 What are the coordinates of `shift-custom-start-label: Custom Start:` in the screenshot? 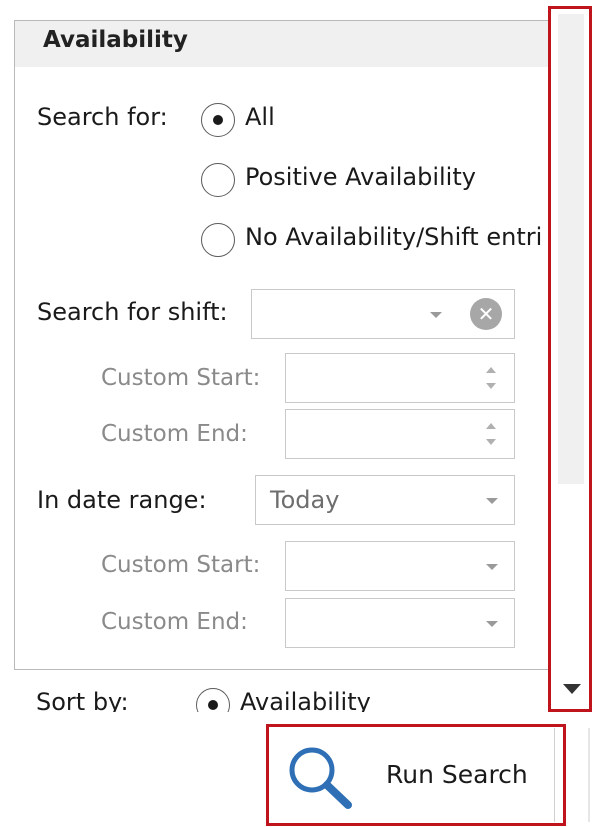 It's located at (181, 378).